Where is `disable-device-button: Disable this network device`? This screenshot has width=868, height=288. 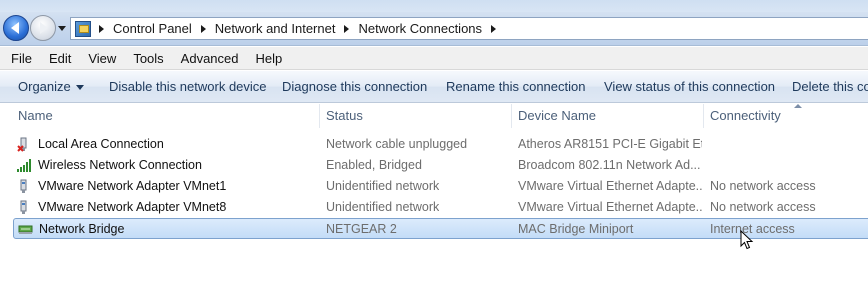 disable-device-button: Disable this network device is located at coordinates (188, 87).